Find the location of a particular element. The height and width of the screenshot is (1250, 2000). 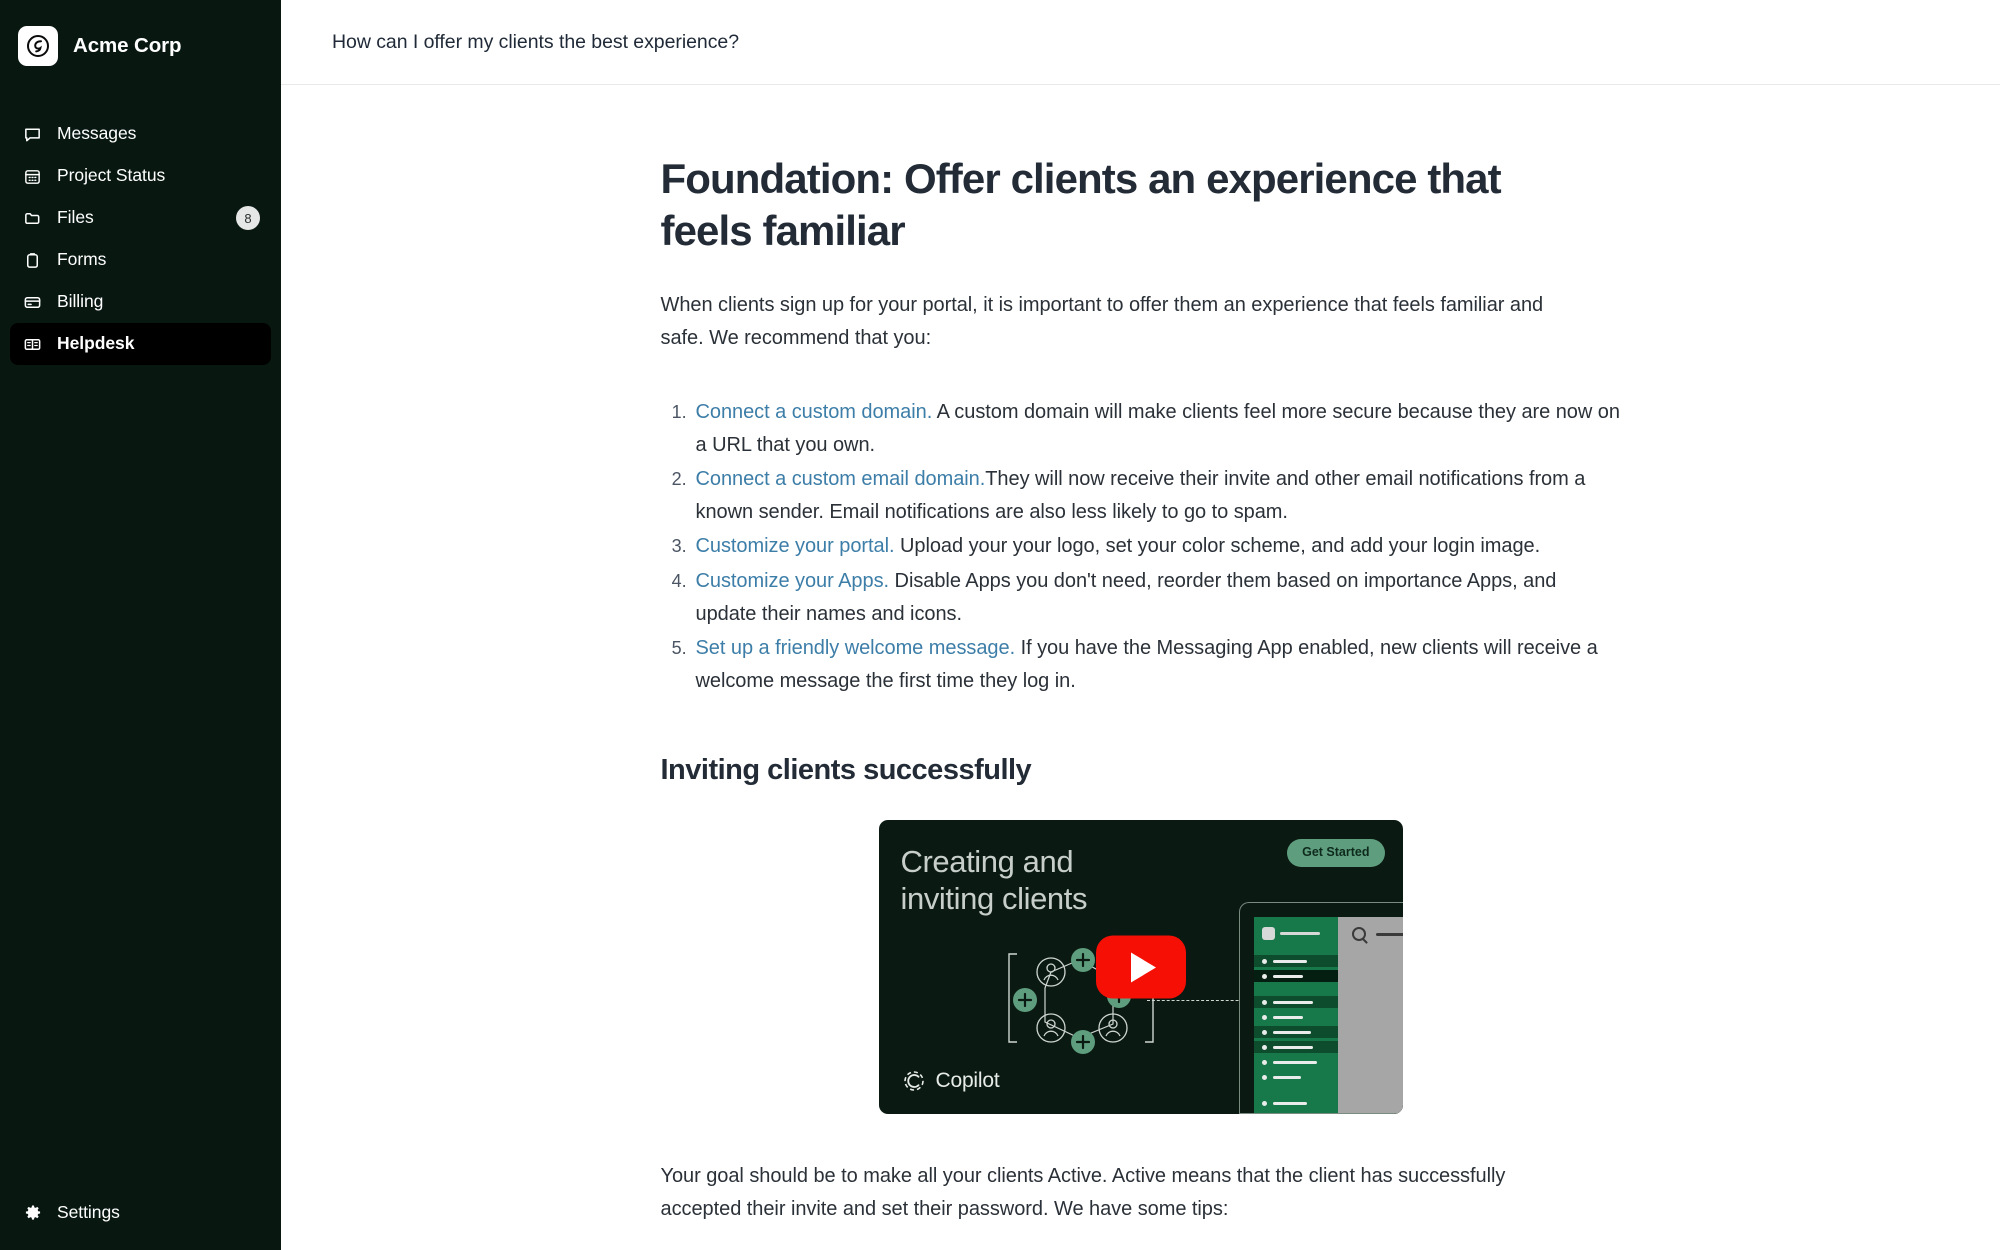

link-connect-custom-domain: Connect a custom domain. is located at coordinates (814, 412).